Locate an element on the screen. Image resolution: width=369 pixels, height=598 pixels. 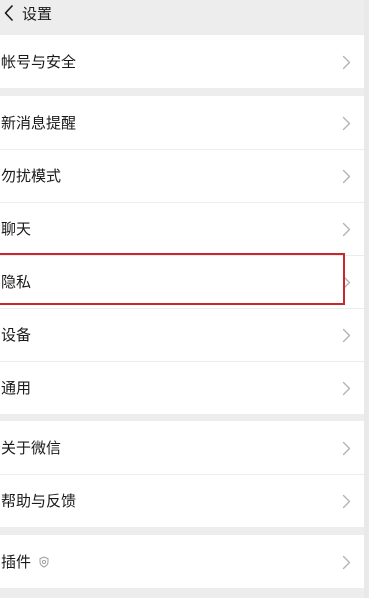
settings-item-label: 关于微信 is located at coordinates (31, 448).